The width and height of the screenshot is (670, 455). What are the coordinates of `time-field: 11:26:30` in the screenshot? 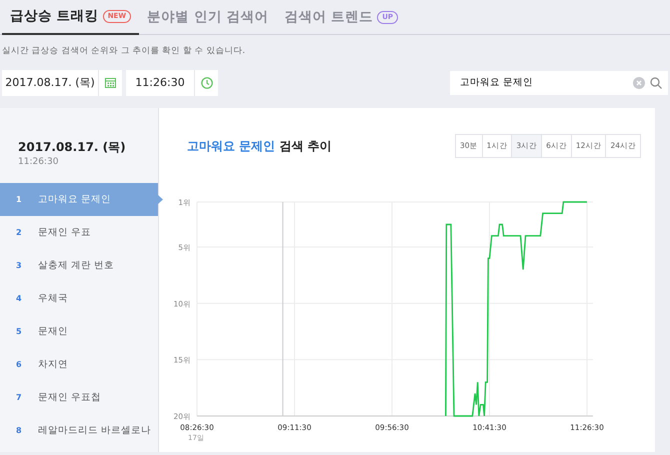 It's located at (160, 83).